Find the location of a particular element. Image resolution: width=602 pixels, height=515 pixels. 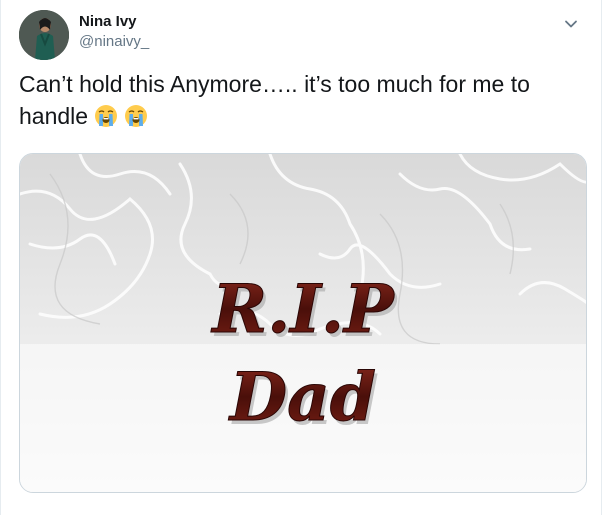

user-handle: @ninaivy_ is located at coordinates (114, 42).